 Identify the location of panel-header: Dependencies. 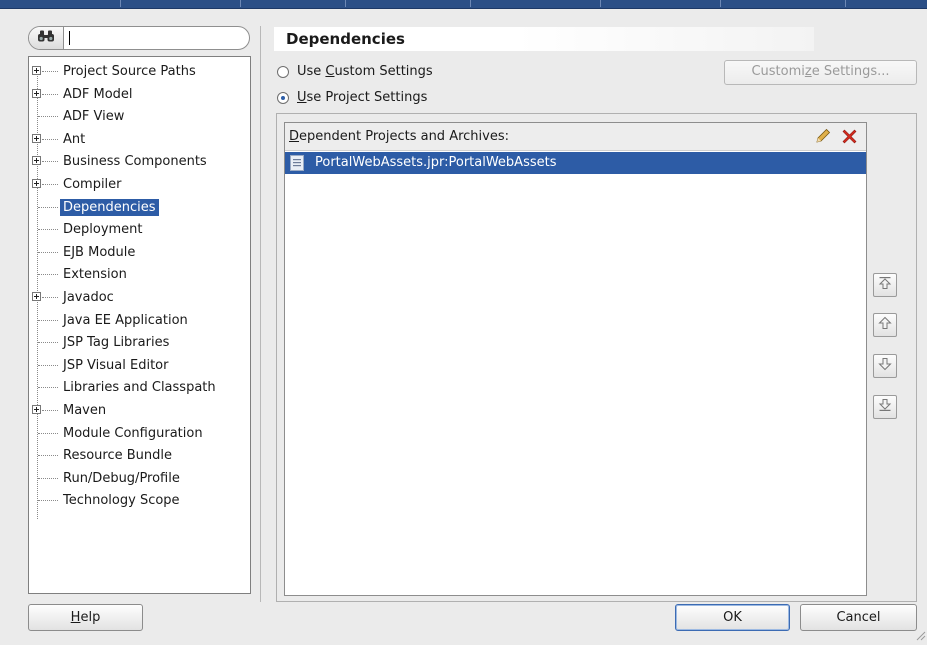
(544, 39).